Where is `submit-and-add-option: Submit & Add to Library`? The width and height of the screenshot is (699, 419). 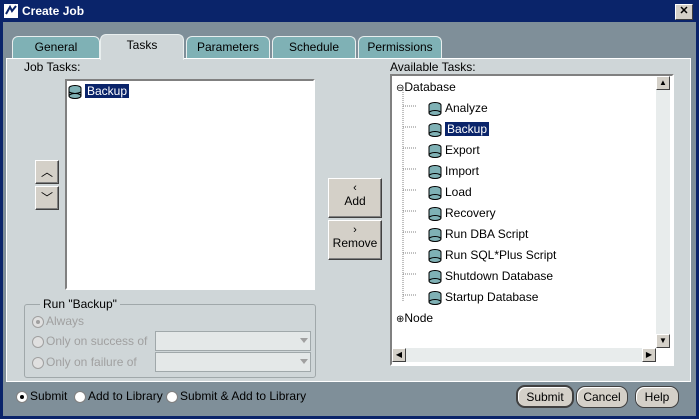 submit-and-add-option: Submit & Add to Library is located at coordinates (236, 396).